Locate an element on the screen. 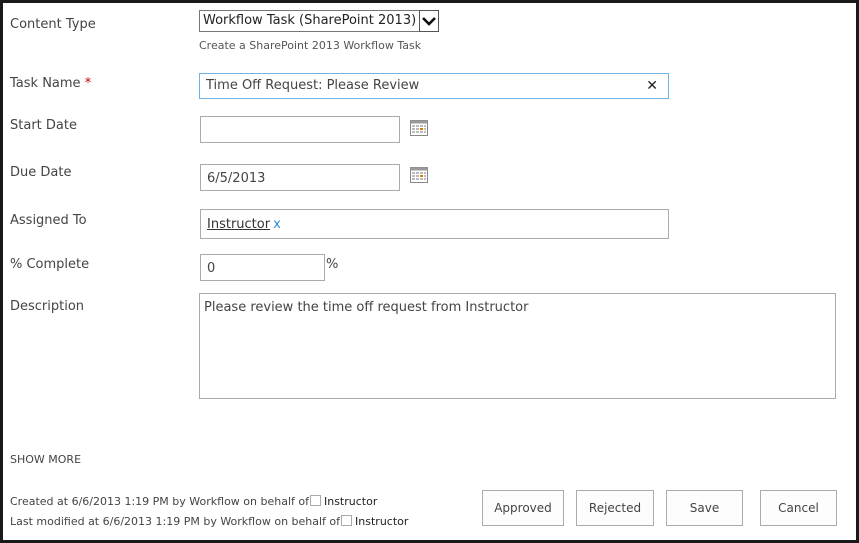  content-type-select: Workflow Task (SharePoint 2013) is located at coordinates (319, 21).